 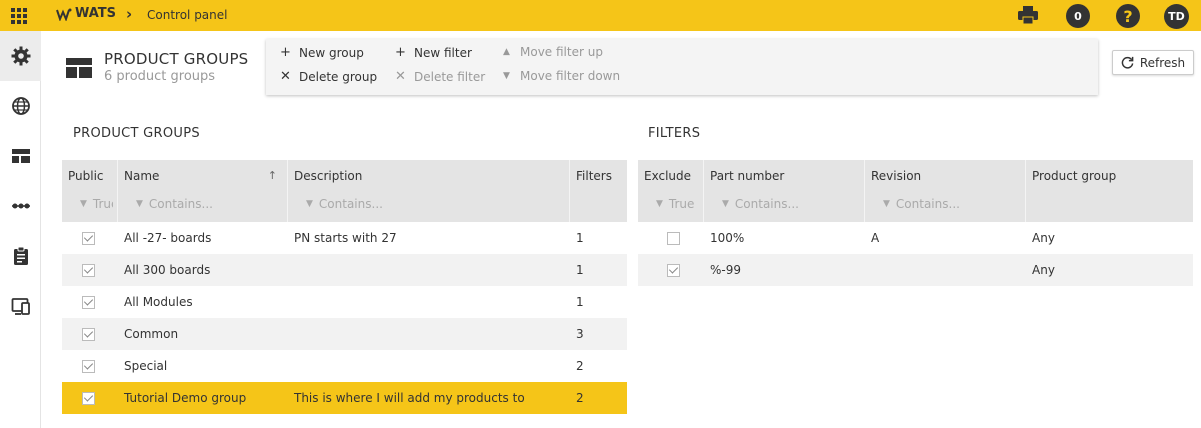 What do you see at coordinates (570, 76) in the screenshot?
I see `move-filter-down-label: Move filter down` at bounding box center [570, 76].